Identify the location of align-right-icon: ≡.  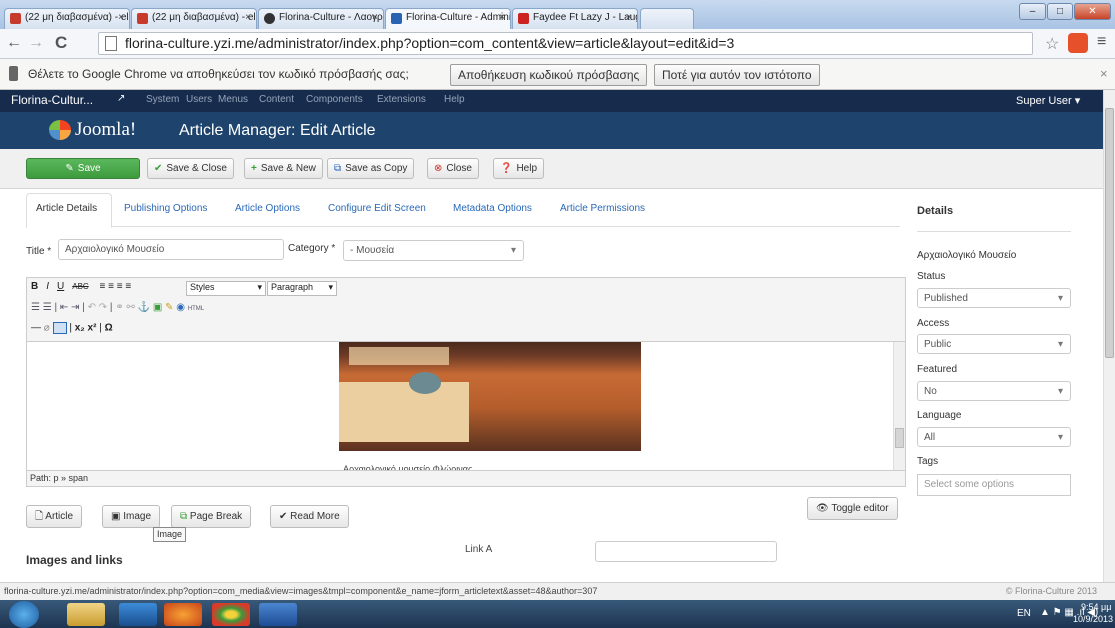
(120, 286).